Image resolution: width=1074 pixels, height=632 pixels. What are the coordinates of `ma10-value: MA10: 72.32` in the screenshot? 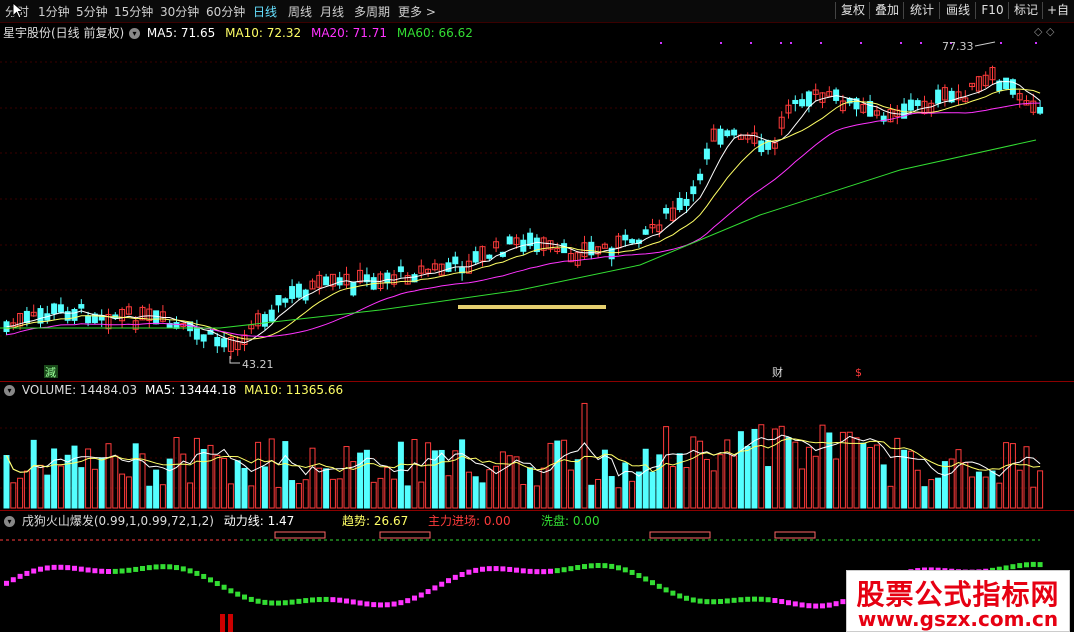 It's located at (263, 33).